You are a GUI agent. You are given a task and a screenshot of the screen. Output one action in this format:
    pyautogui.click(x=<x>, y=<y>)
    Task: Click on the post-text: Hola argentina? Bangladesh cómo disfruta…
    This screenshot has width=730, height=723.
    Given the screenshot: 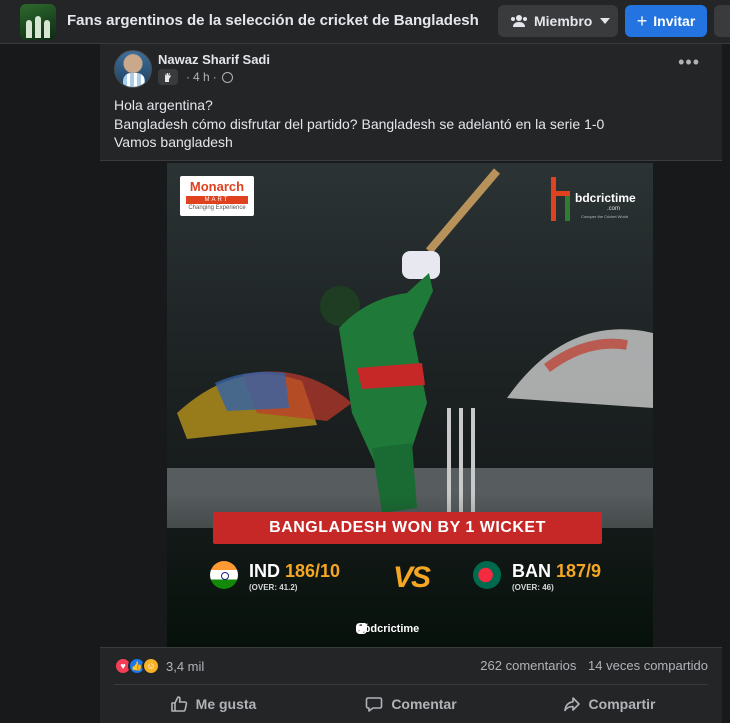 What is the action you would take?
    pyautogui.click(x=359, y=124)
    